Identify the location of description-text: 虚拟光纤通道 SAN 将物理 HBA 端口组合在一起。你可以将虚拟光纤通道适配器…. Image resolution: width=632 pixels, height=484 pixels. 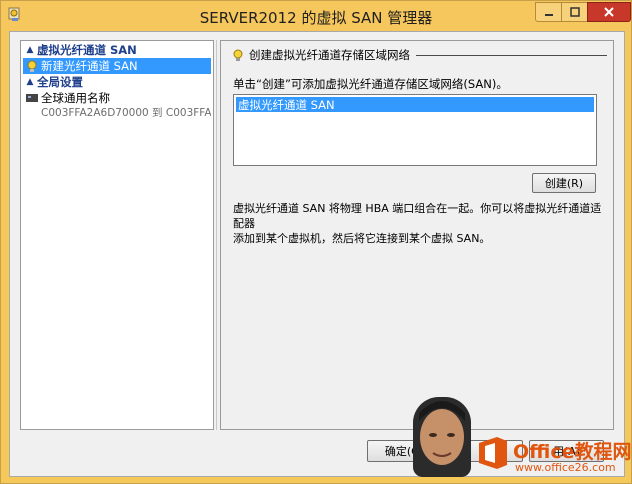
(418, 223).